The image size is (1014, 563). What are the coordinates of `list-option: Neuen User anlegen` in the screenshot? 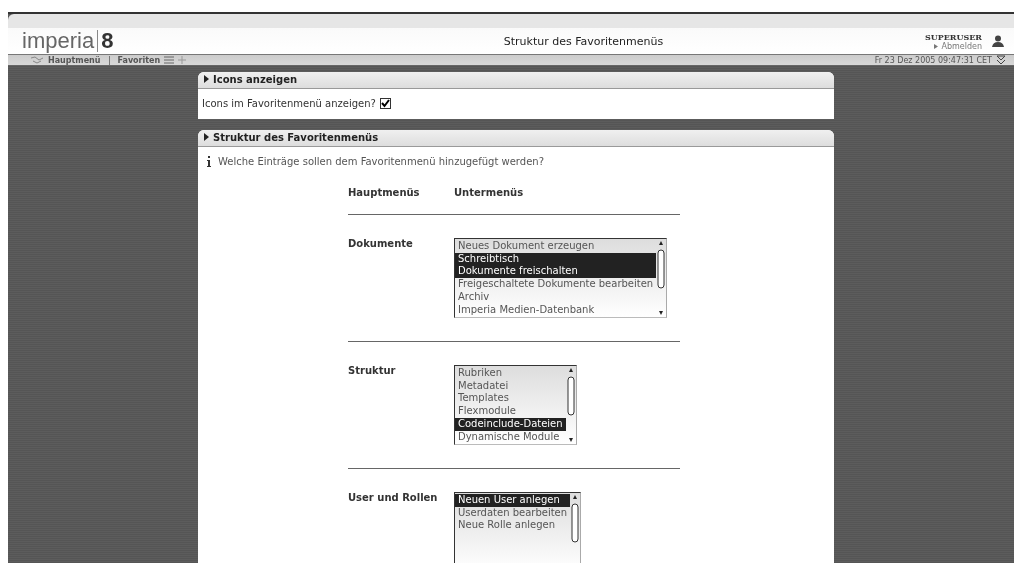 It's located at (513, 500).